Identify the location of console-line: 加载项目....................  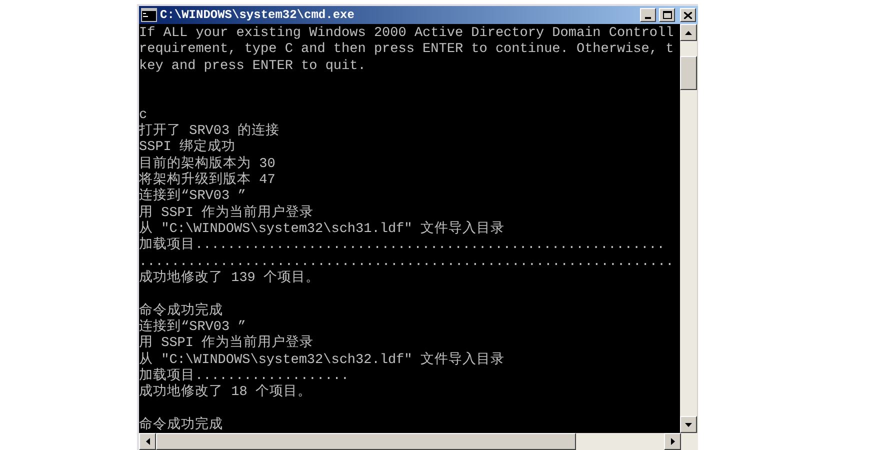
(244, 376).